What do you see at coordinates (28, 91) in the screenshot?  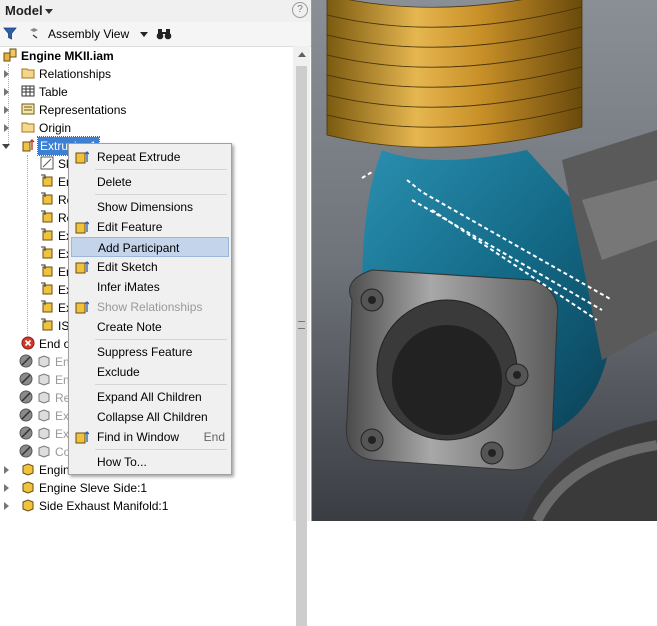 I see `table-icon` at bounding box center [28, 91].